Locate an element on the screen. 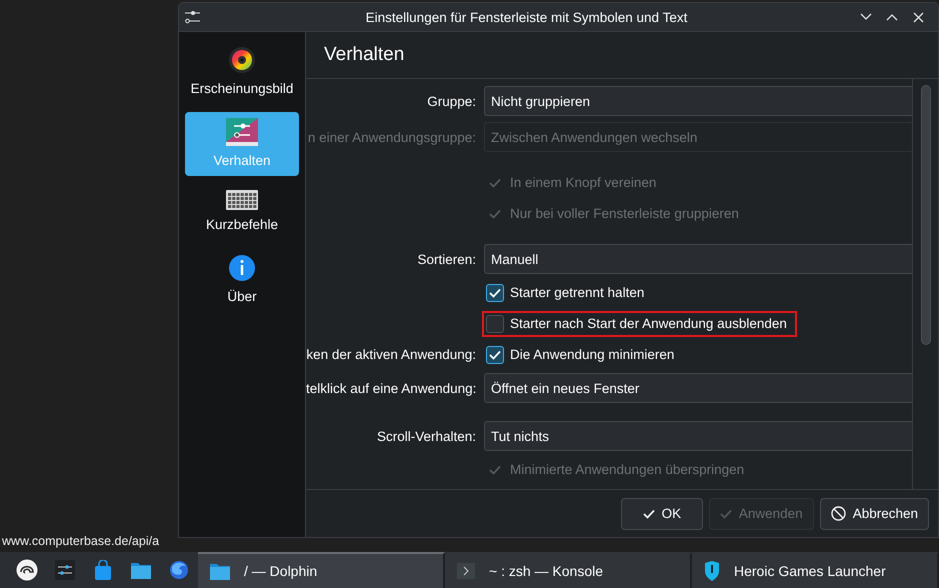 The image size is (939, 588). dropdown: Manuell is located at coordinates (698, 259).